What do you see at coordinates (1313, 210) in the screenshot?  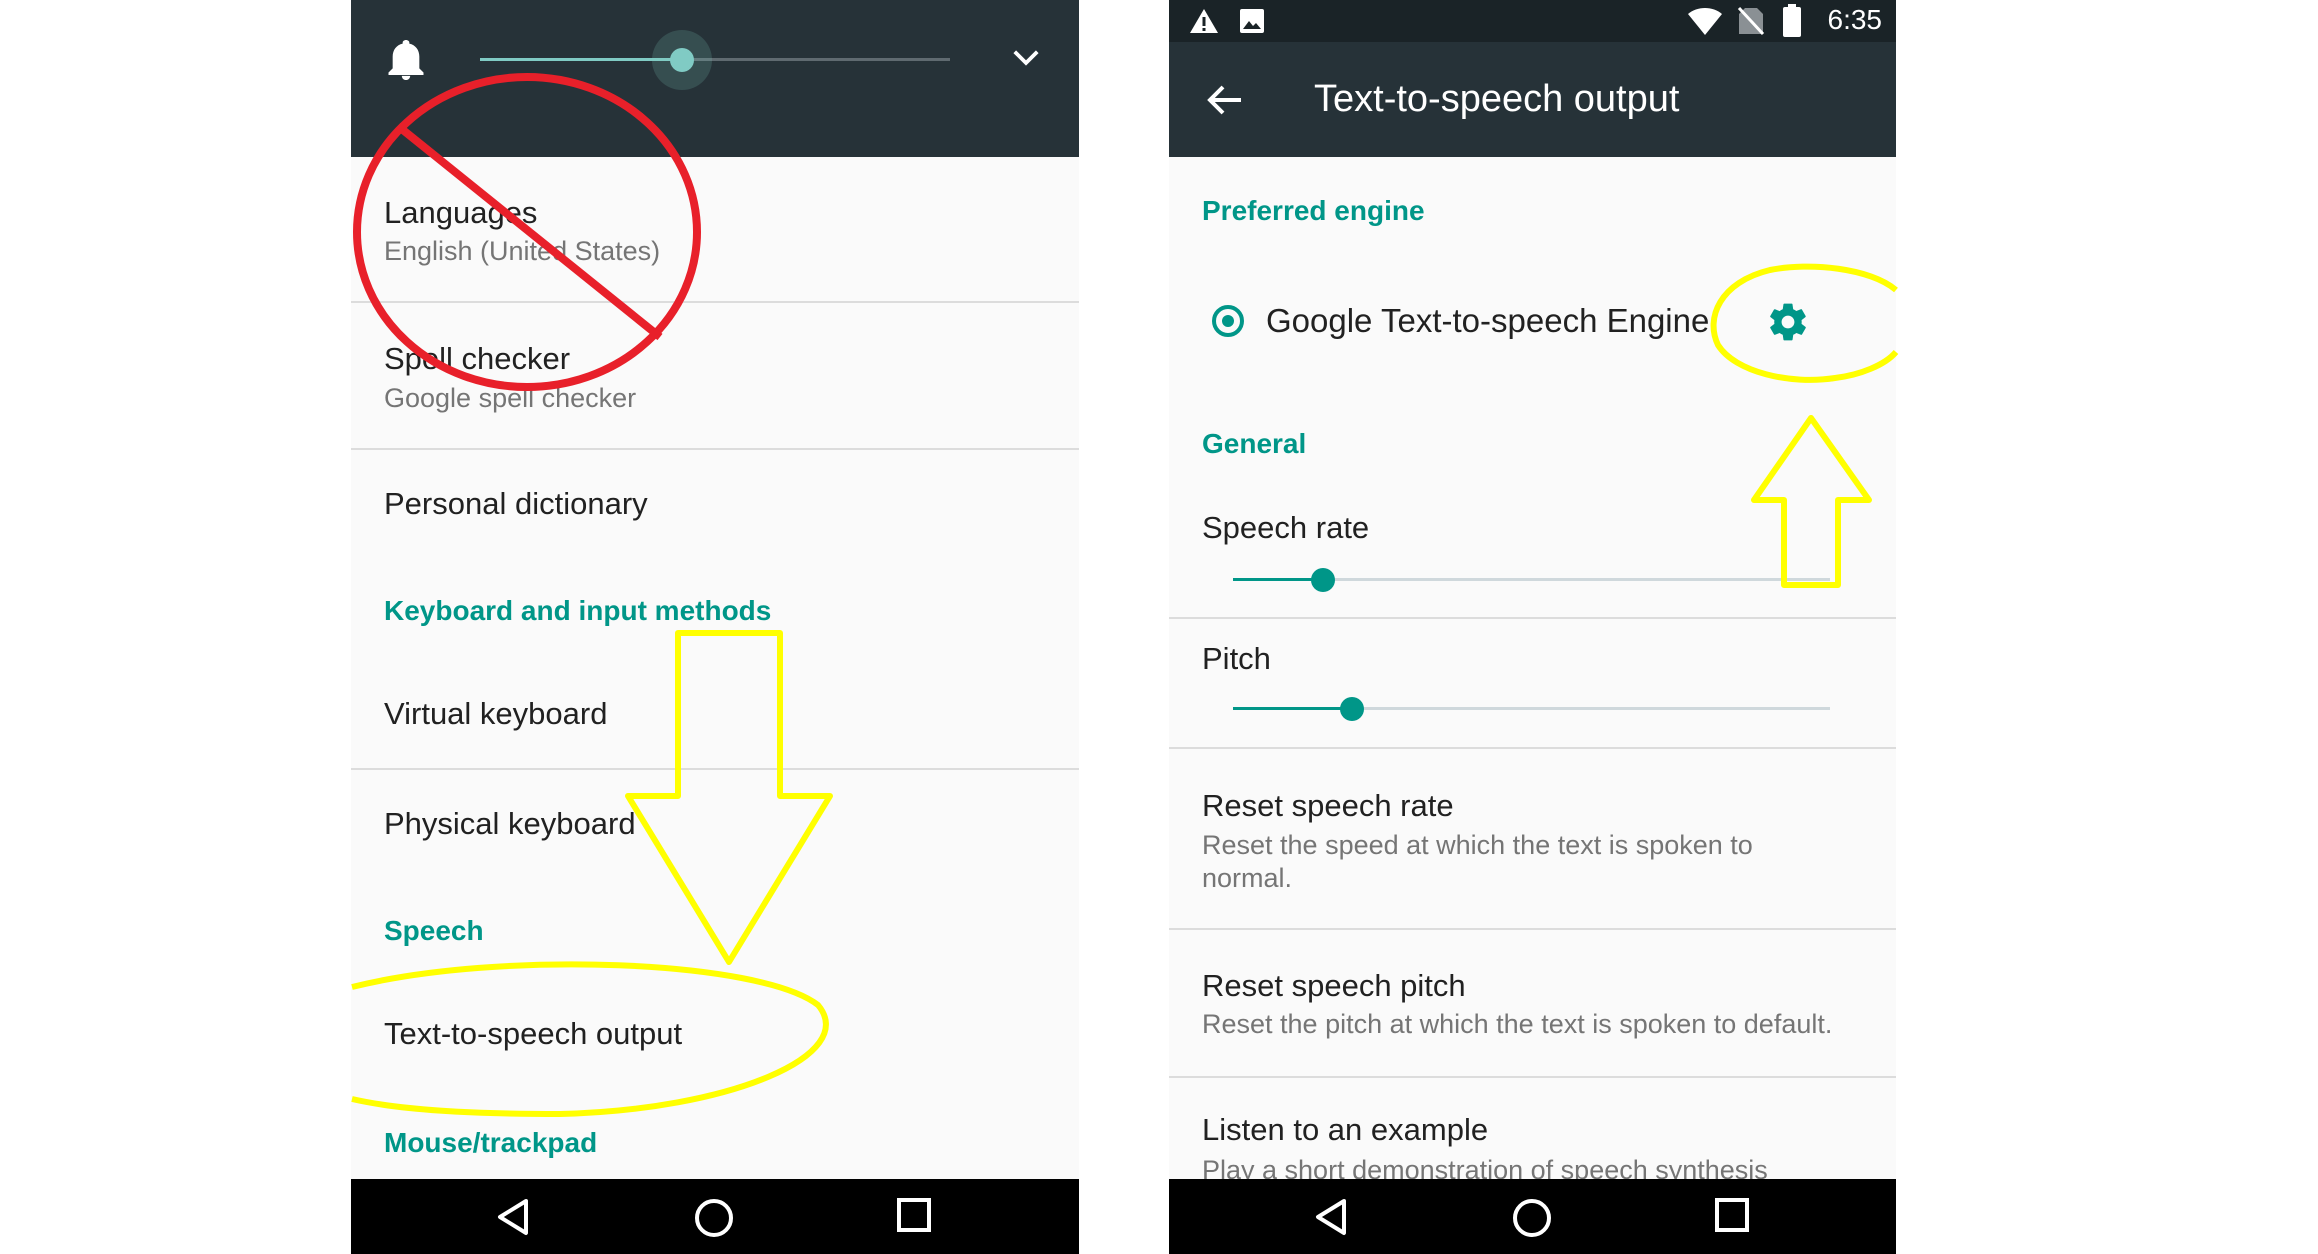 I see `preferred-engine-header: Preferred engine` at bounding box center [1313, 210].